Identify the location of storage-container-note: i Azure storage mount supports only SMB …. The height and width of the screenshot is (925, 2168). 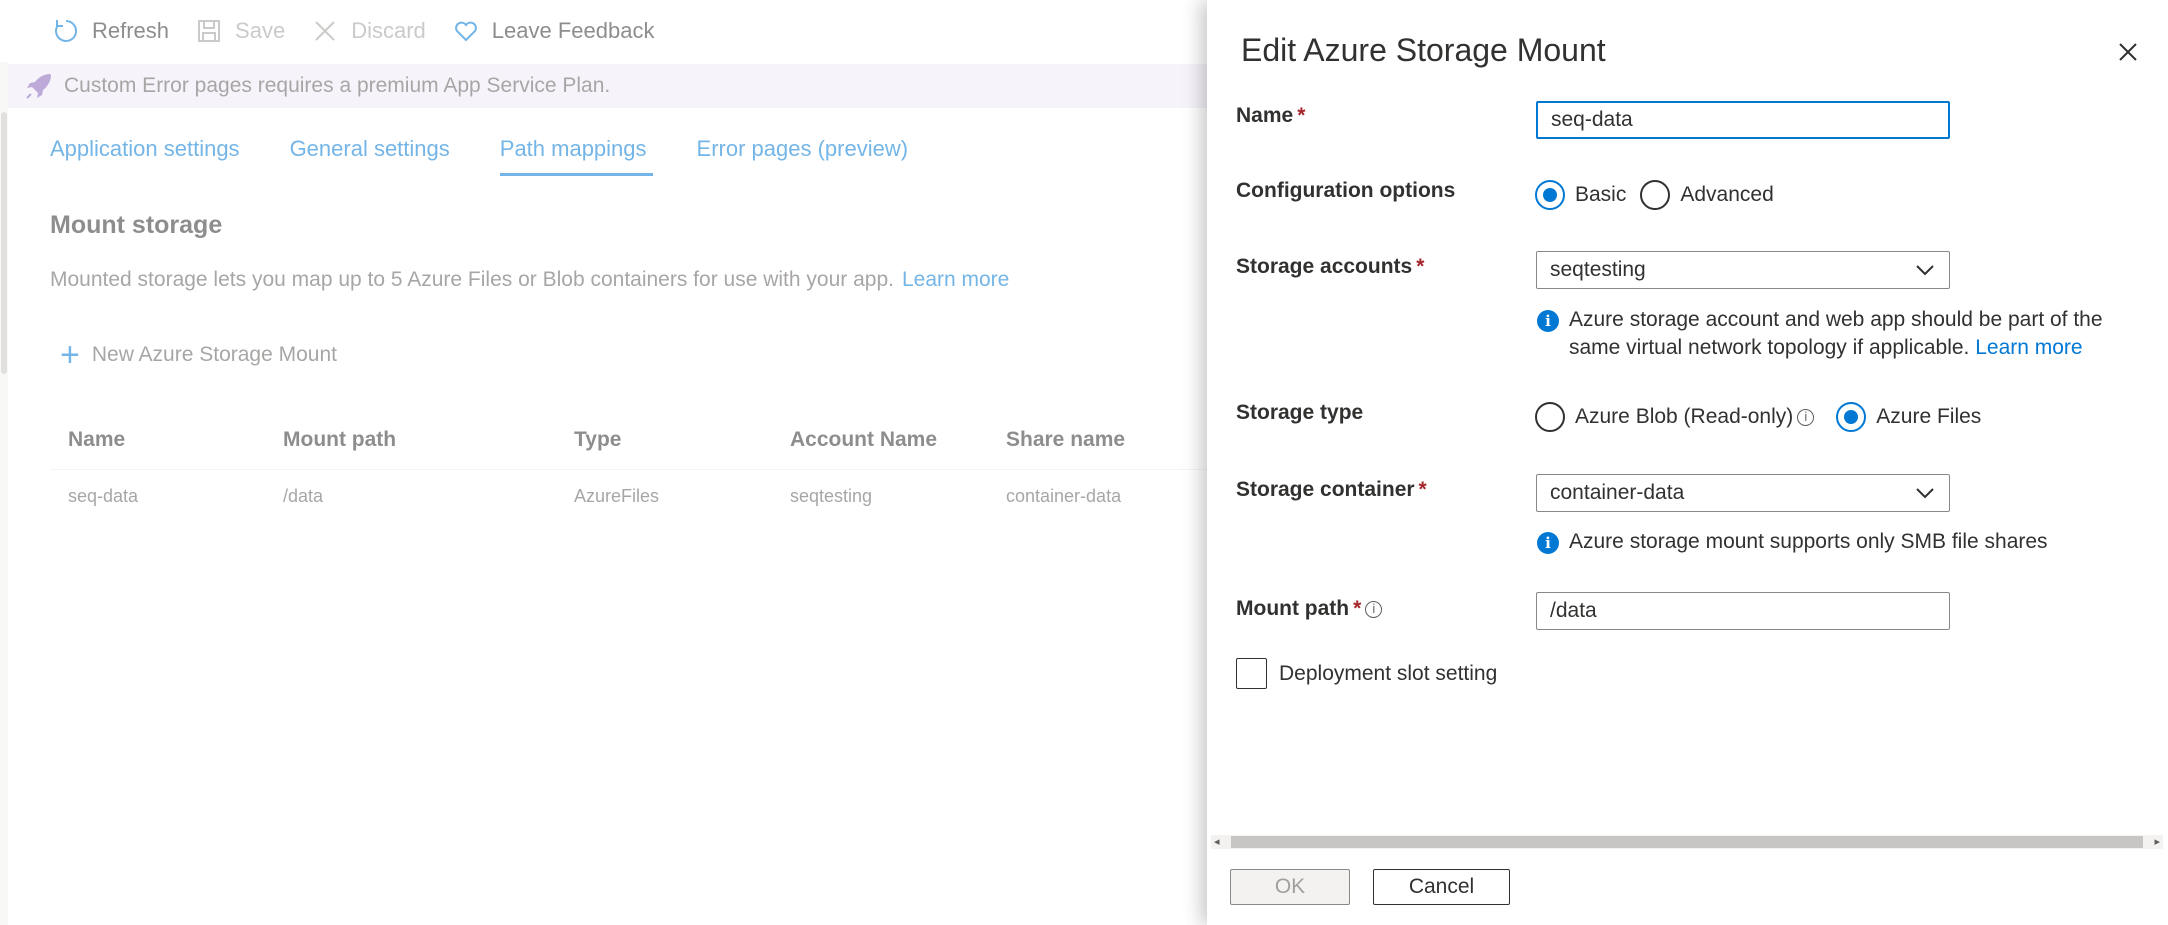
(1842, 542).